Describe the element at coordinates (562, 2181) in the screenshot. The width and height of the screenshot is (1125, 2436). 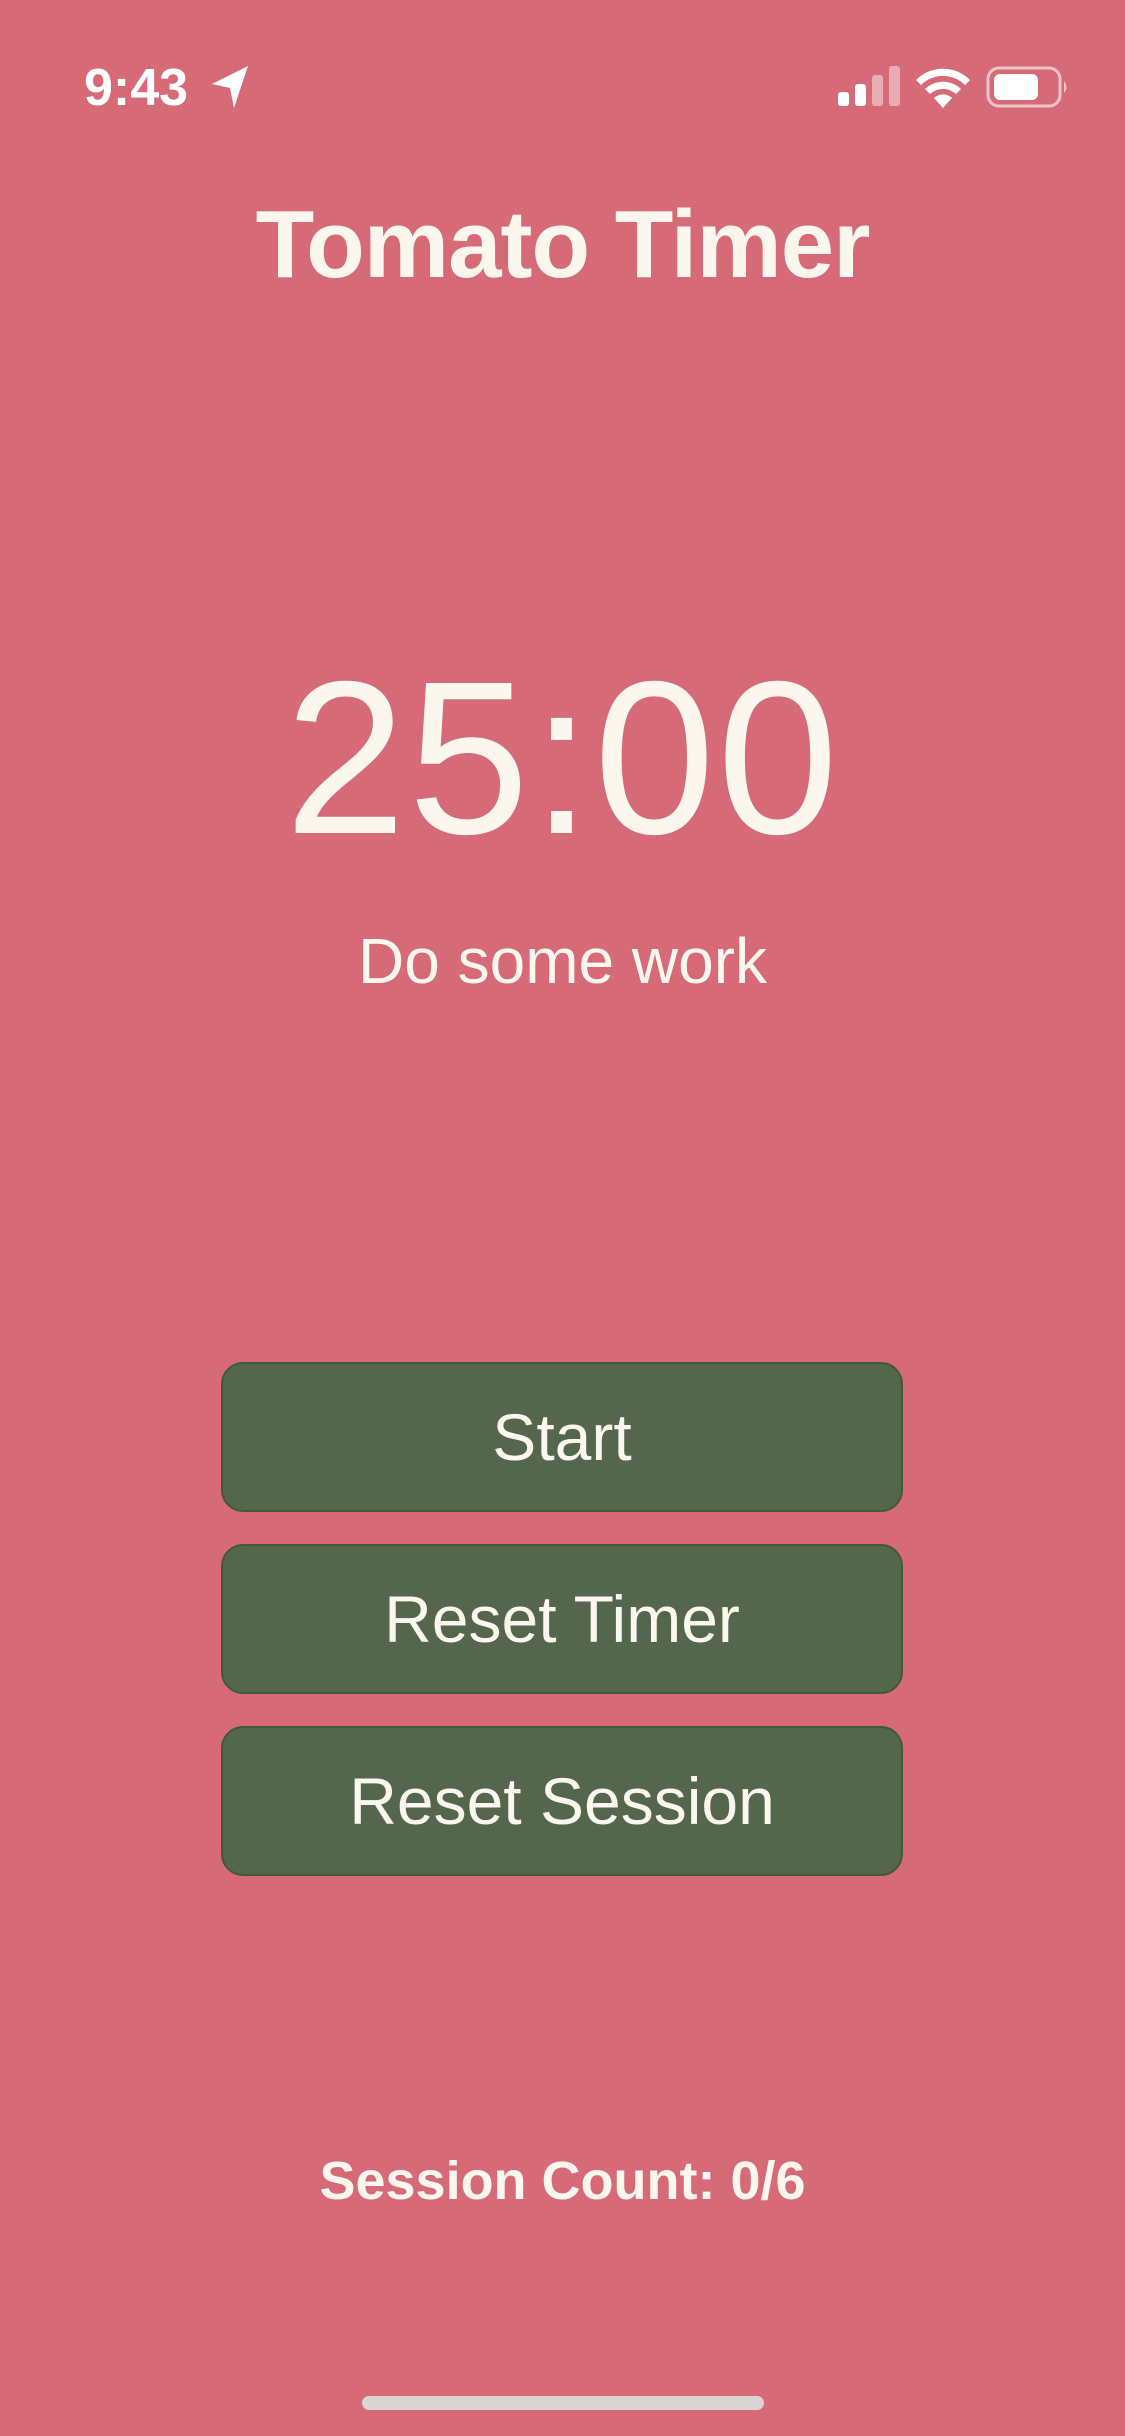
I see `session-count-label: Session Count: 0/6` at that location.